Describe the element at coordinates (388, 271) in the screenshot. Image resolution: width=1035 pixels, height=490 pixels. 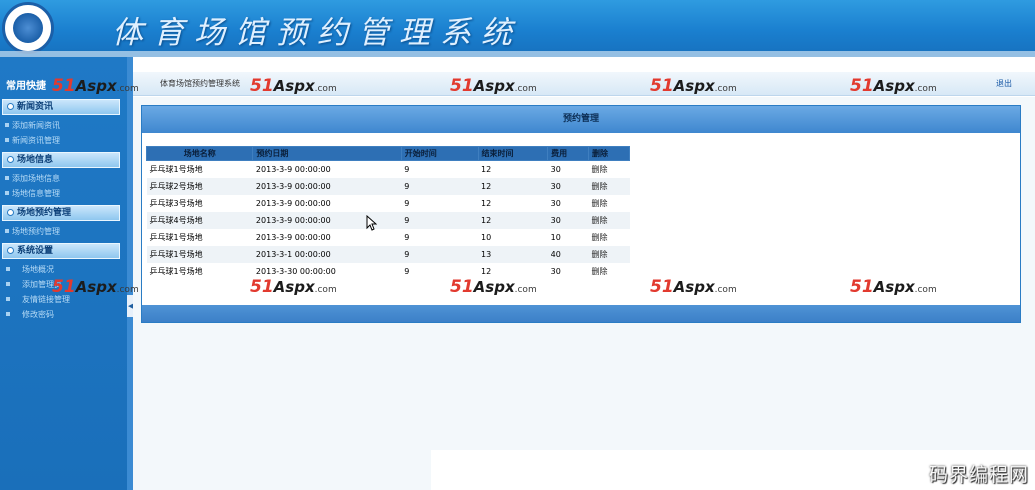
I see `table-row: 乒乓球1号场地 2013-3-30 00:00:00 9 12 30 删除` at that location.